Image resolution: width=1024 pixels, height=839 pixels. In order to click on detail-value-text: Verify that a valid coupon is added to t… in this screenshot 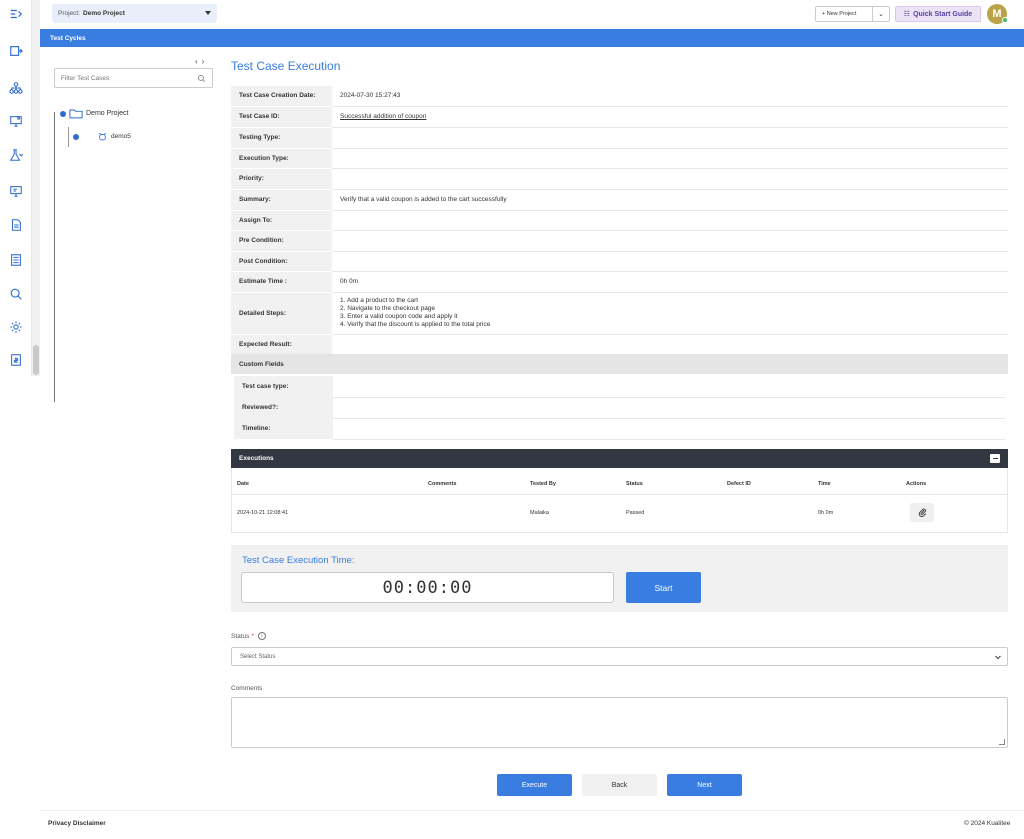, I will do `click(423, 199)`.